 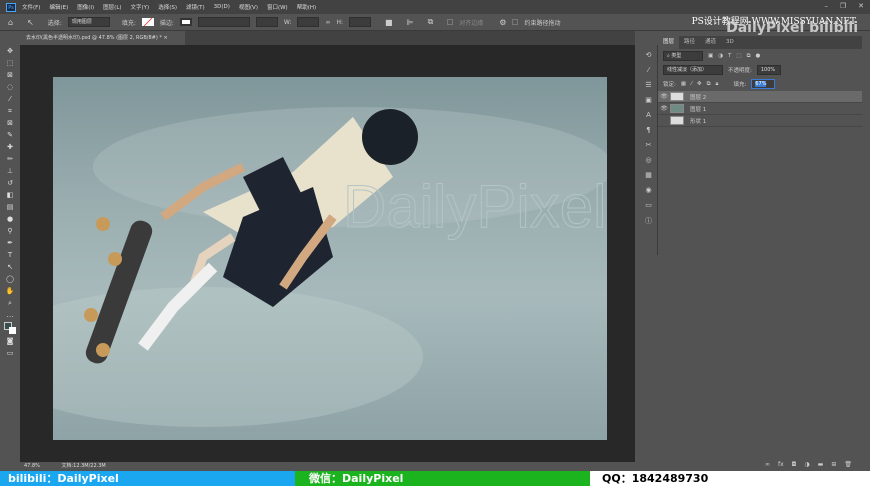 What do you see at coordinates (195, 7) in the screenshot?
I see `menu-filter: 滤镜(T)` at bounding box center [195, 7].